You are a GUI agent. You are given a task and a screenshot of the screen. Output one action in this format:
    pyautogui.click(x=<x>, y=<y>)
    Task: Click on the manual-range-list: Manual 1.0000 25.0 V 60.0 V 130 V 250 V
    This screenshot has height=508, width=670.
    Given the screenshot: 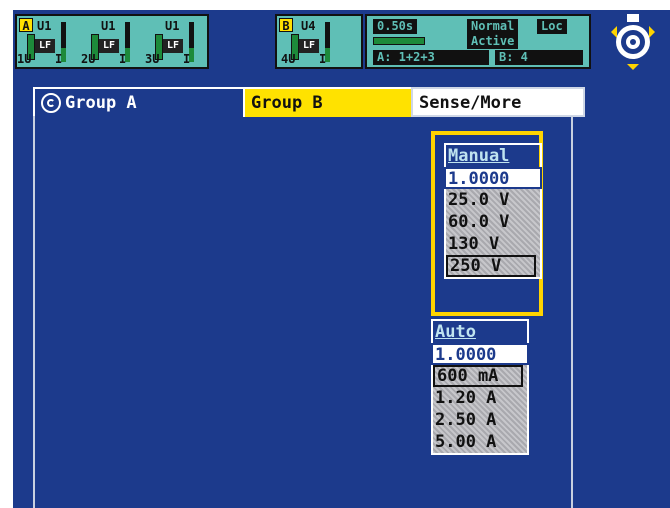 What is the action you would take?
    pyautogui.click(x=493, y=211)
    